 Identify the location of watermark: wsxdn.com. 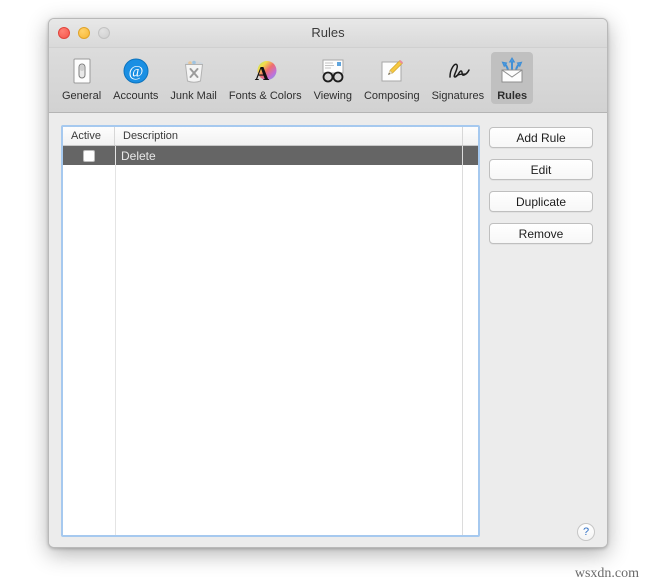
(606, 573).